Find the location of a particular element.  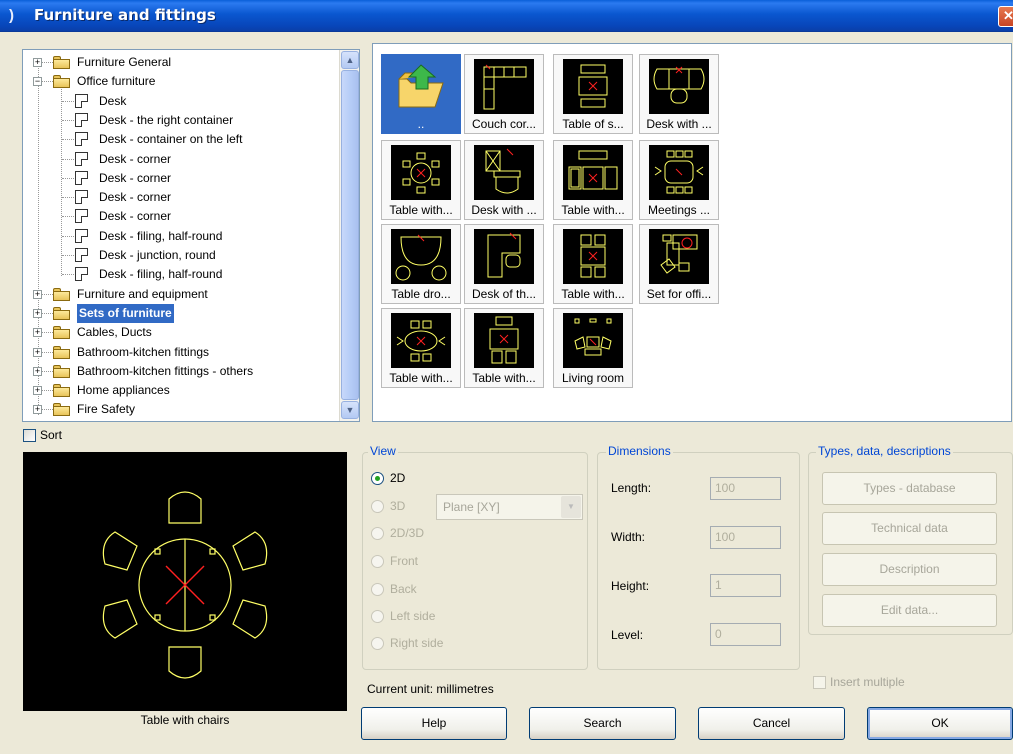

tree-item-folder: + Cables, Ducts is located at coordinates (182, 332).